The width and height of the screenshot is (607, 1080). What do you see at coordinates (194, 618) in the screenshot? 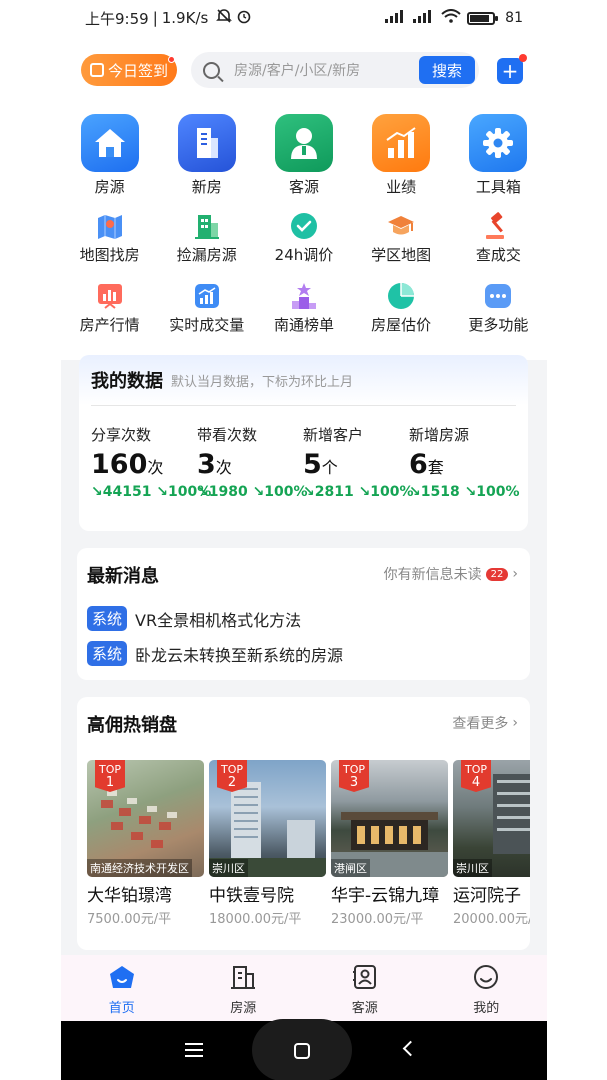
I see `message-item: 系统 VR全景相机格式化方法` at bounding box center [194, 618].